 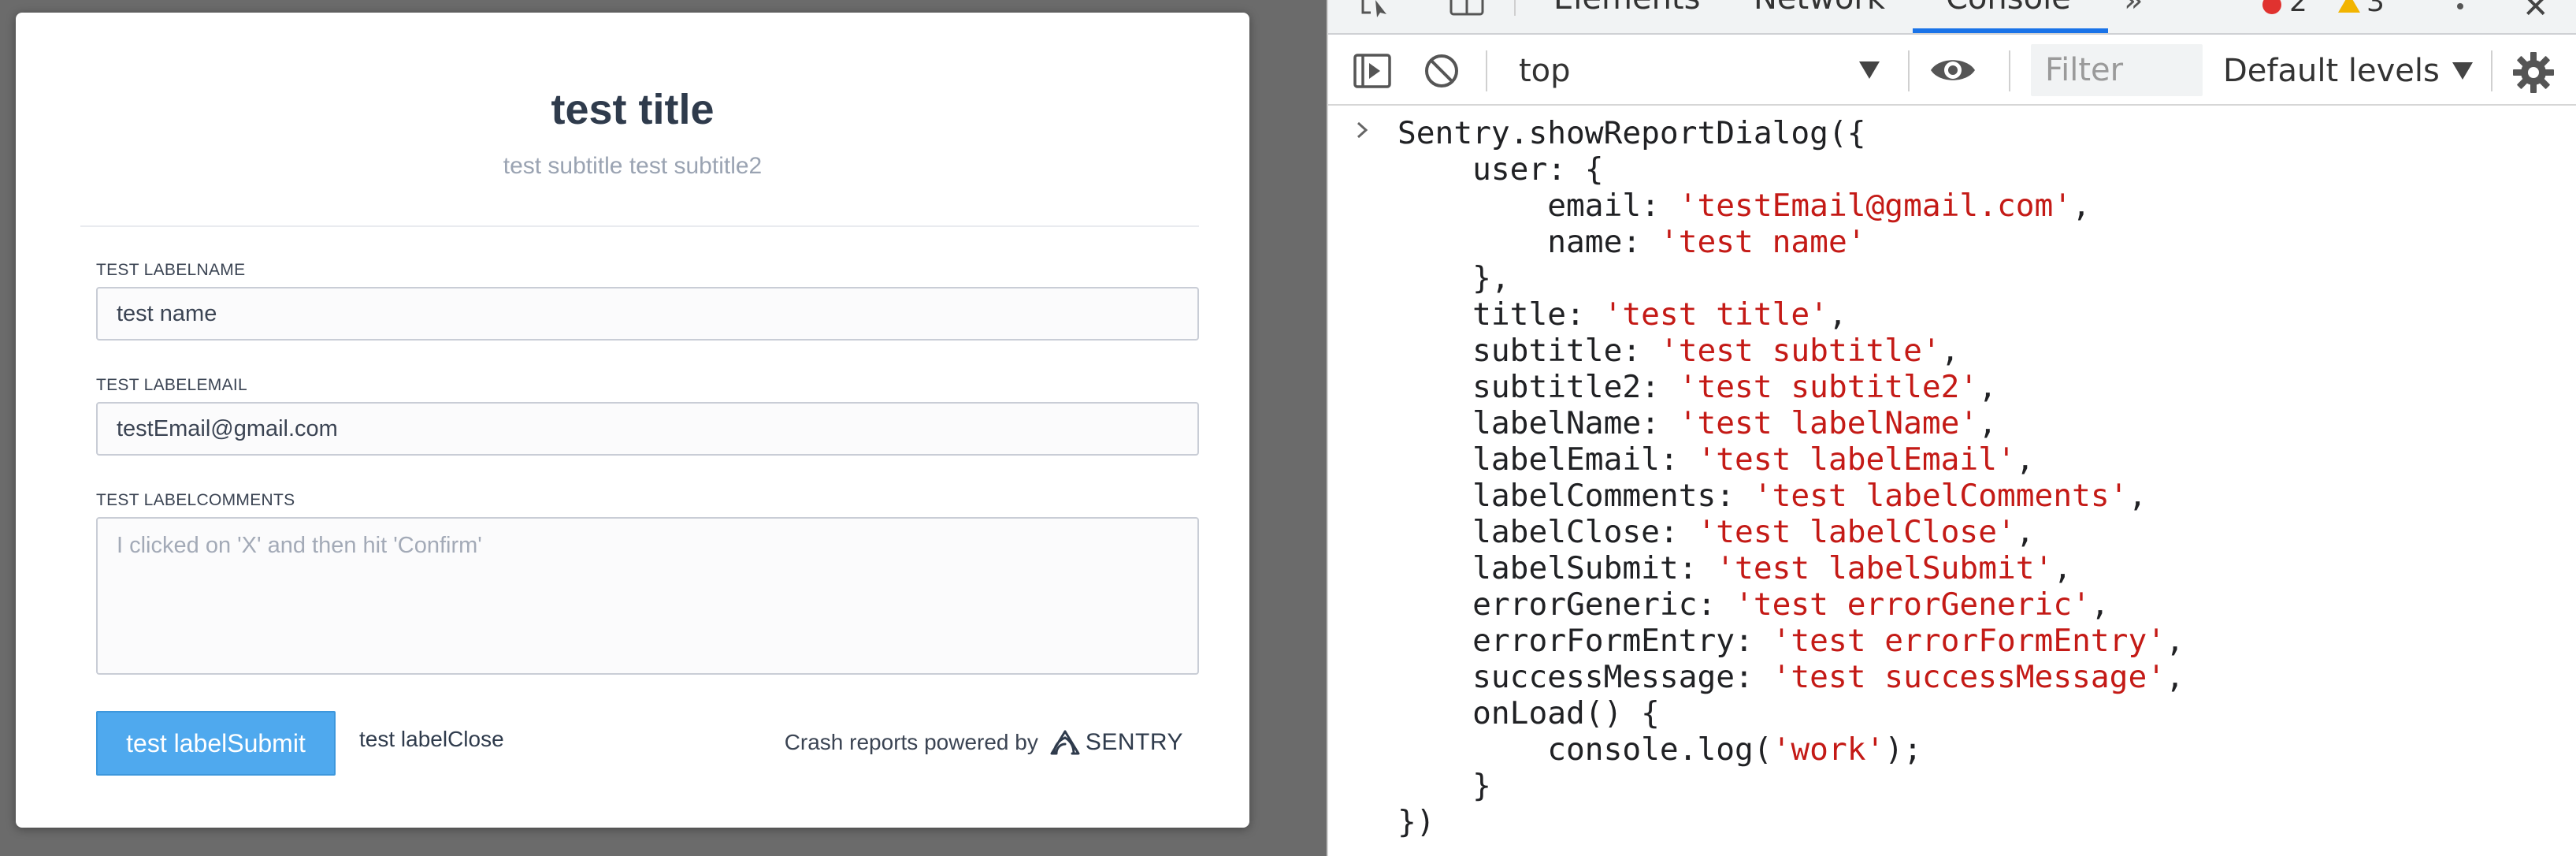 What do you see at coordinates (1913, 604) in the screenshot?
I see `string-literal: 'test errorGeneric'` at bounding box center [1913, 604].